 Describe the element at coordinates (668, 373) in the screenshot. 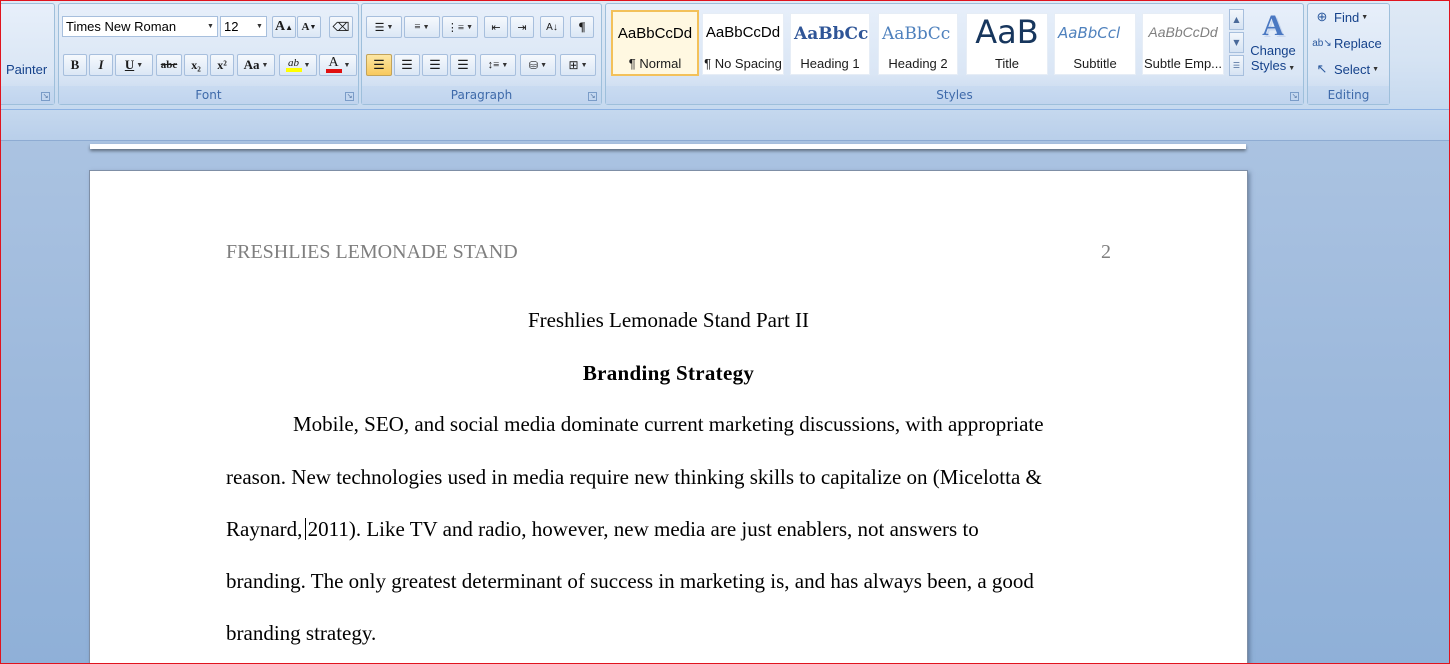

I see `document-heading: Branding Strategy` at that location.